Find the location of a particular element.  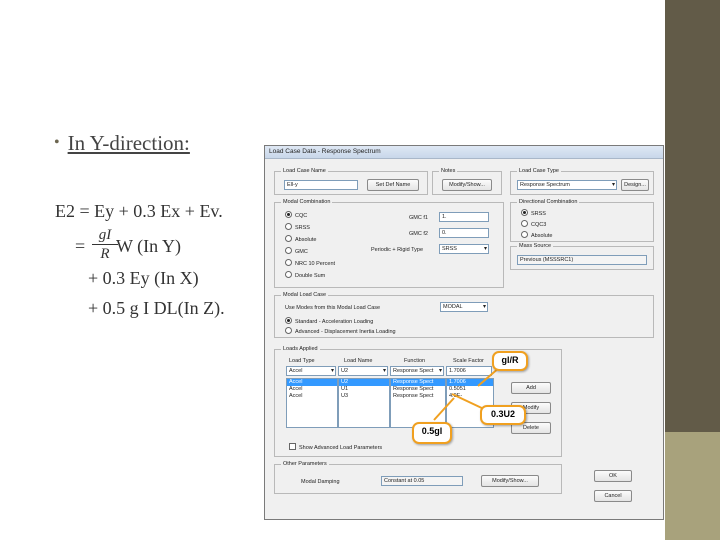

radio-advanced-displacement: Advanced - Displacement Inertia Loading is located at coordinates (340, 331).